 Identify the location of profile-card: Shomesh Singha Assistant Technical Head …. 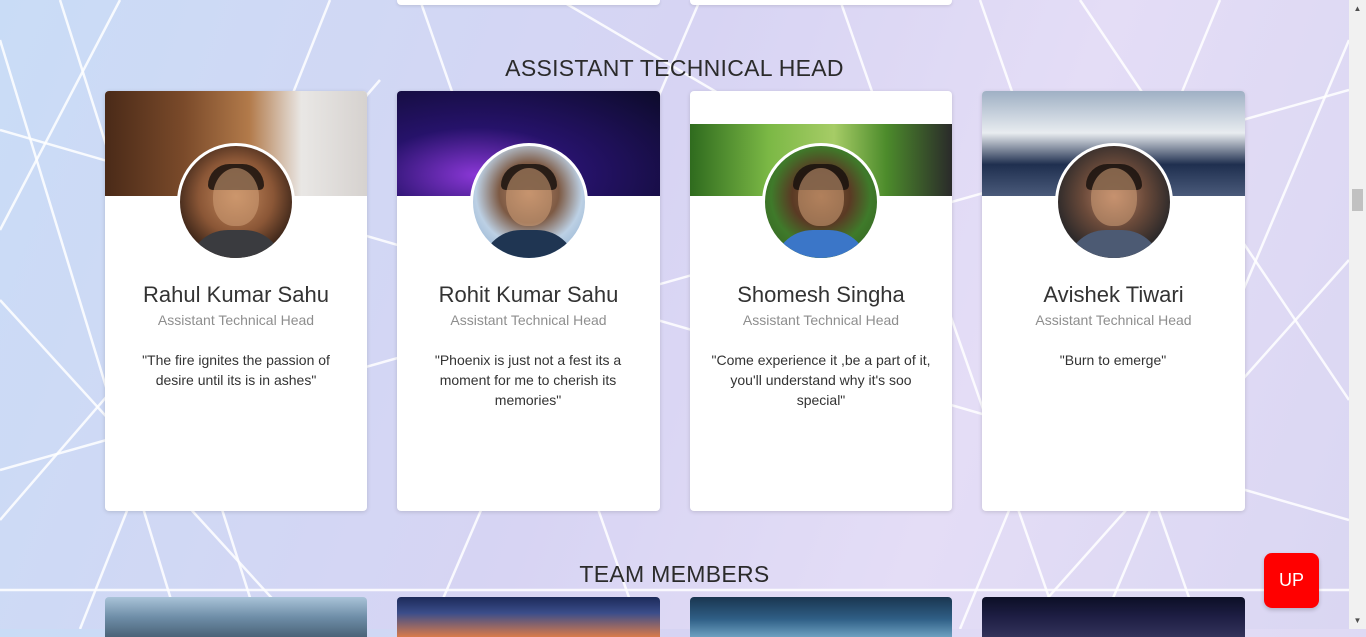
(821, 301).